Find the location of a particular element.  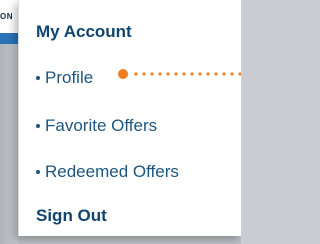

background-page-edge is located at coordinates (9, 144).